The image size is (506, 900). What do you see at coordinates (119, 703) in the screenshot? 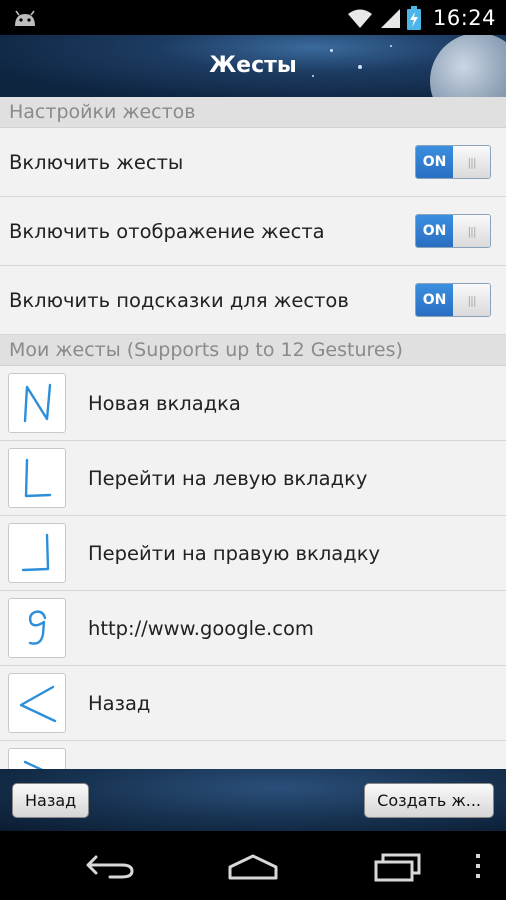
I see `gesture-label: Назад` at bounding box center [119, 703].